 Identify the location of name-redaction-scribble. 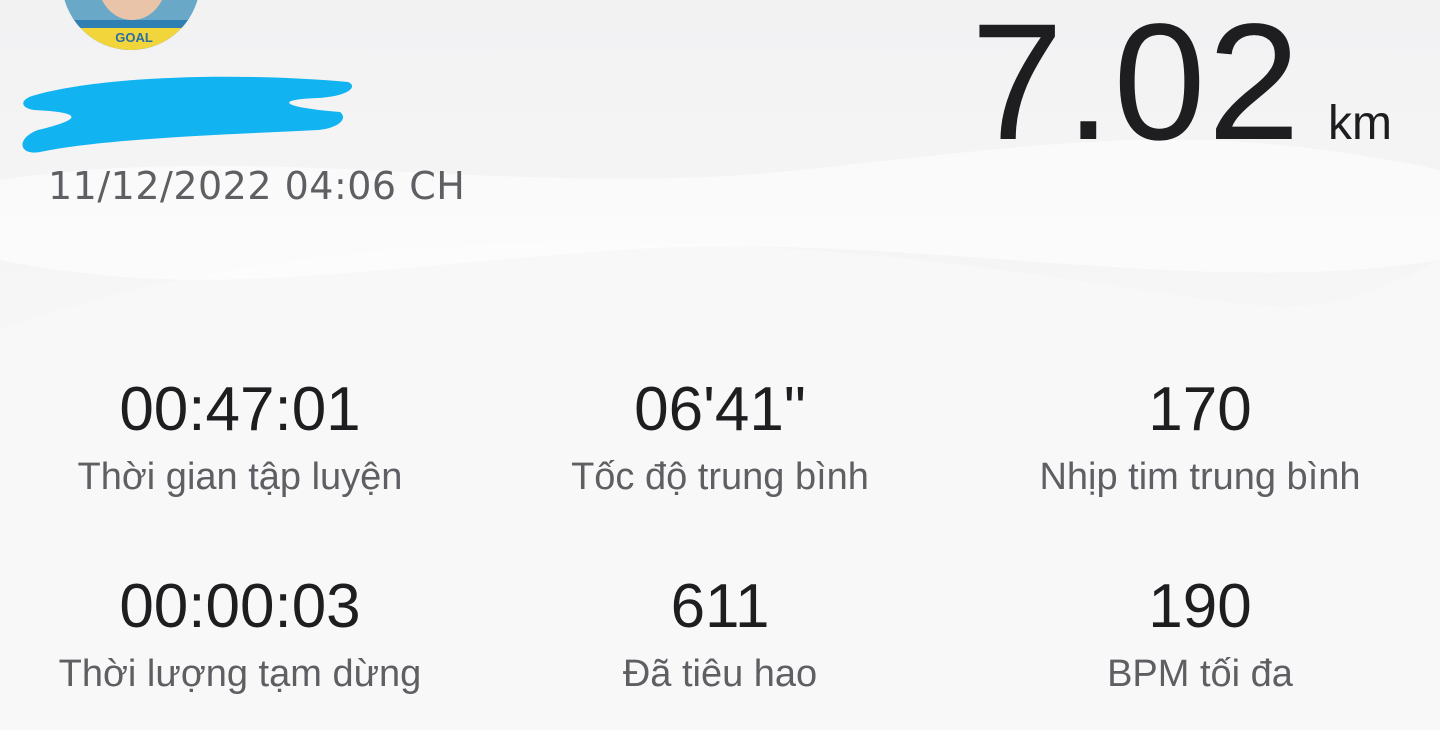
(187, 114).